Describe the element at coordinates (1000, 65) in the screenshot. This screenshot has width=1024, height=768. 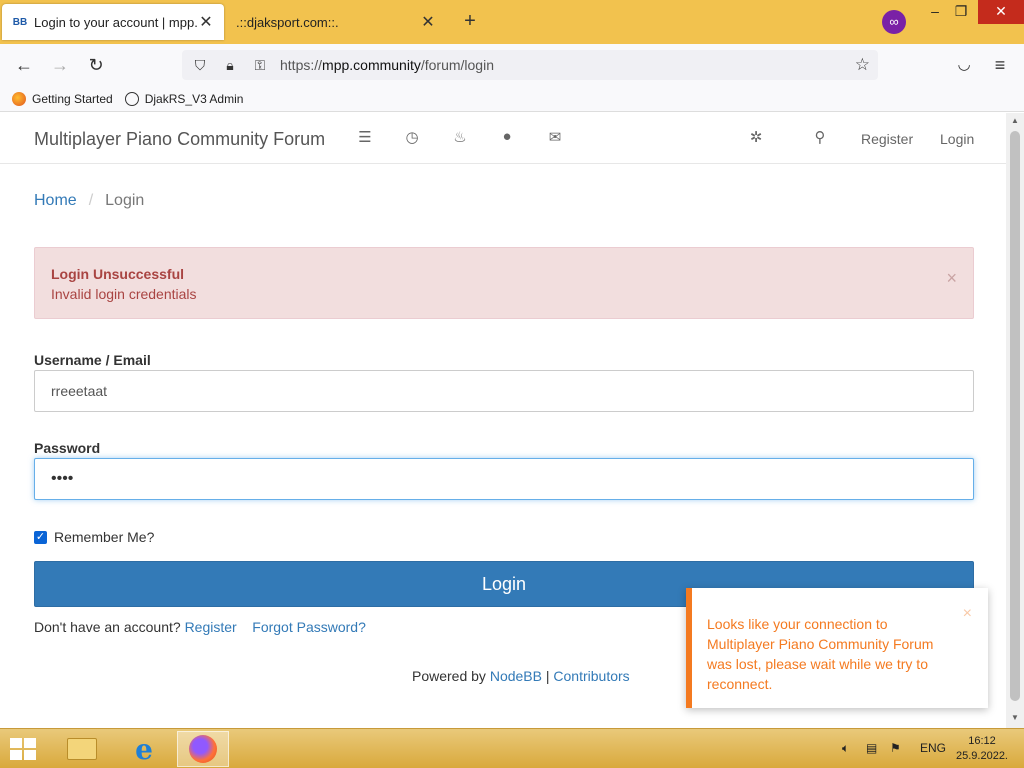
I see `menu-icon: ≡` at that location.